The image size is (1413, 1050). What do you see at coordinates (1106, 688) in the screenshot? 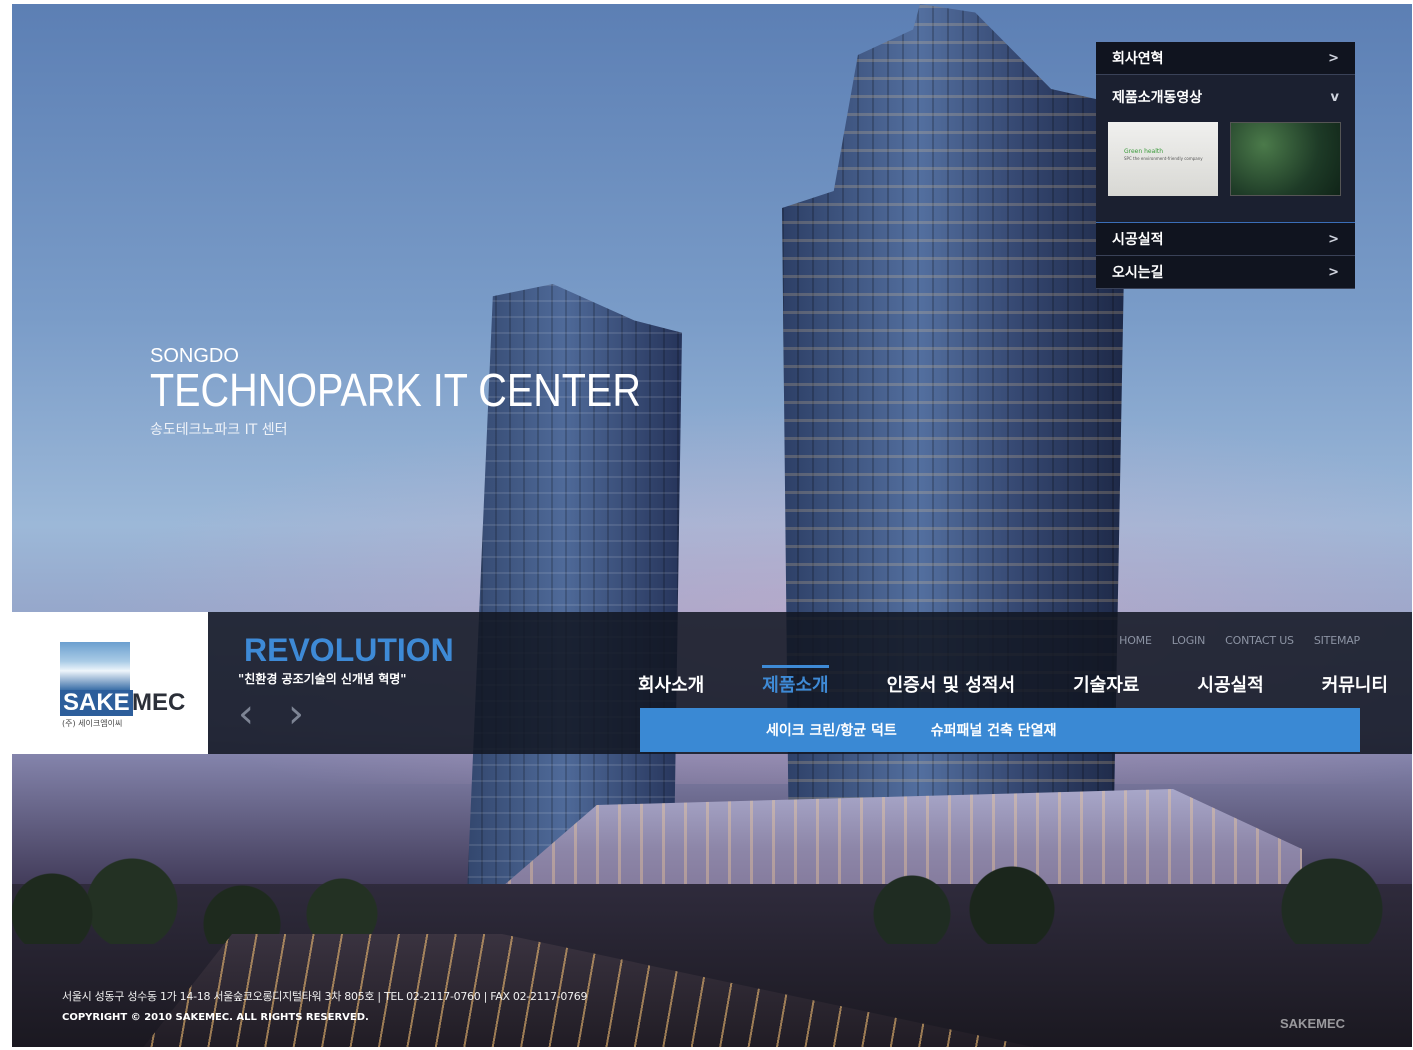
I see `nav-technical-data: 기술자료` at bounding box center [1106, 688].